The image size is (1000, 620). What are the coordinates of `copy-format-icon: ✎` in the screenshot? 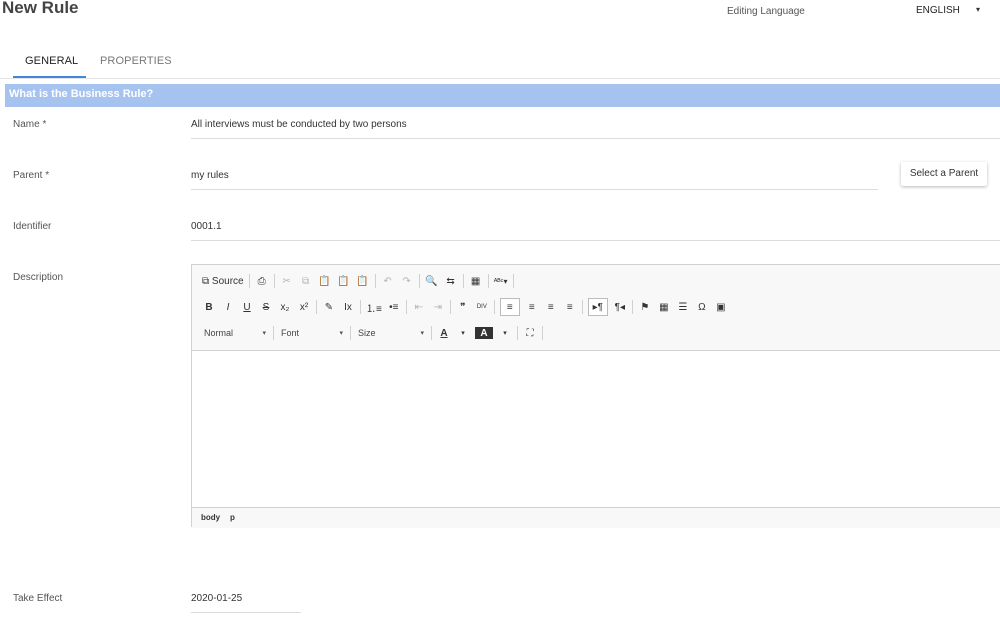 It's located at (329, 307).